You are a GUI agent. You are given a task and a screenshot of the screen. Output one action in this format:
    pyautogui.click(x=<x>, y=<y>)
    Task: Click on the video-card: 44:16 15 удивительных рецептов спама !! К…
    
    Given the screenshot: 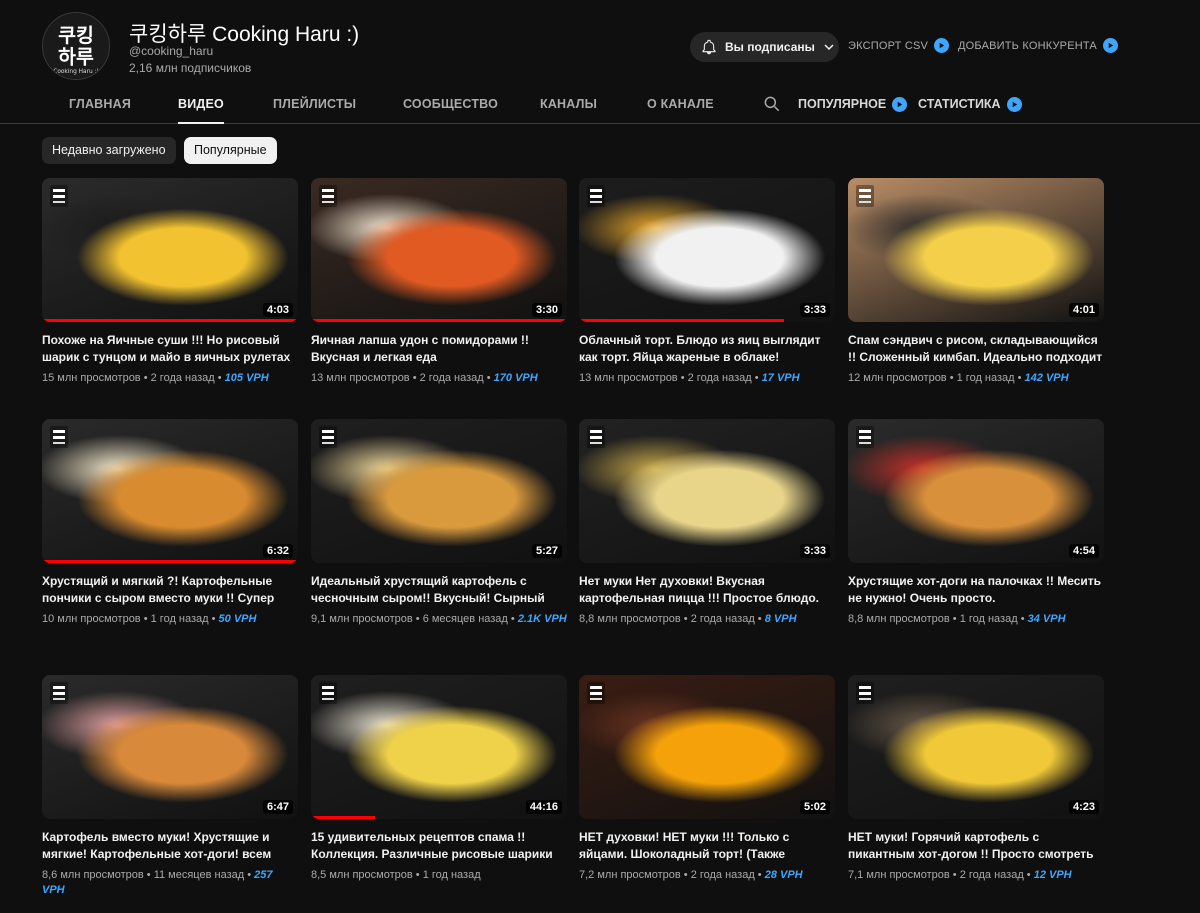 What is the action you would take?
    pyautogui.click(x=439, y=779)
    